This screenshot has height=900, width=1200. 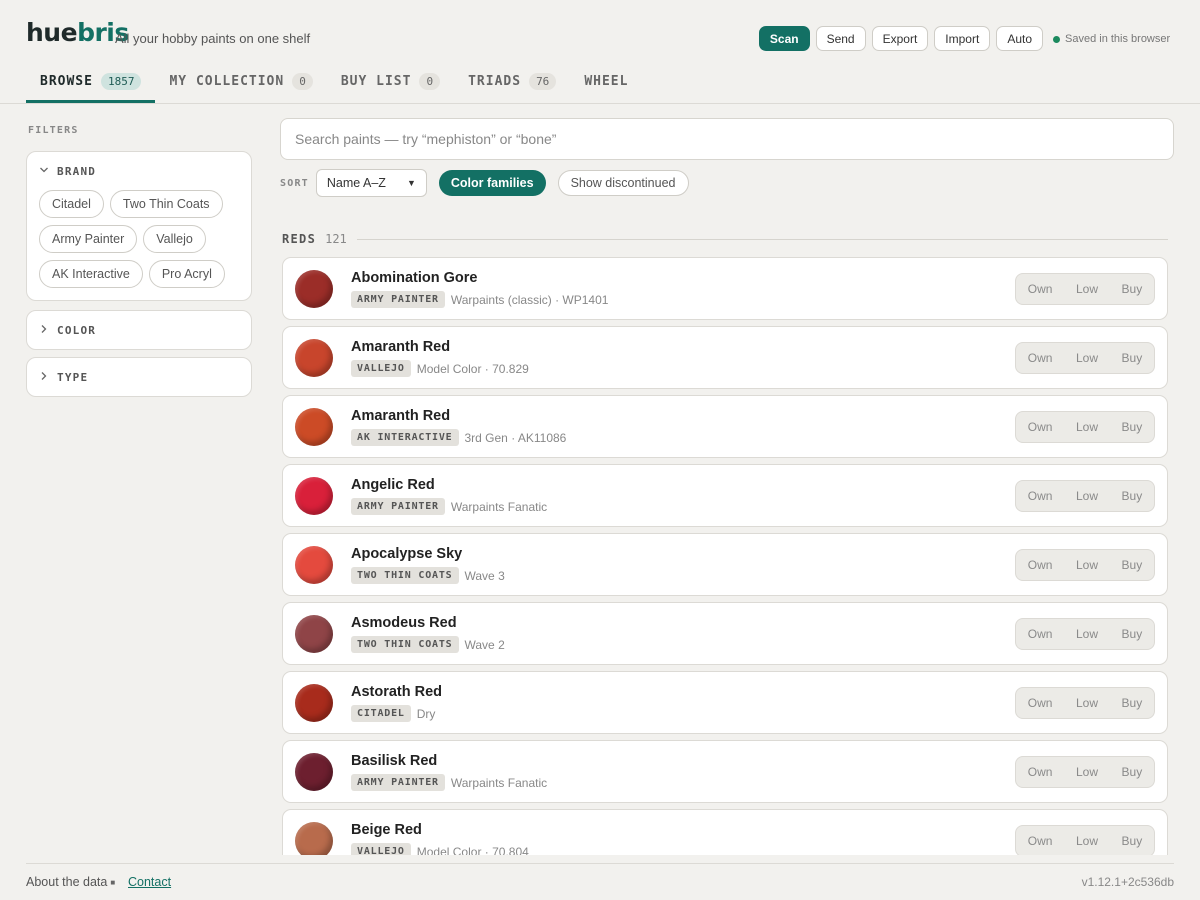 I want to click on paint-range: Warpaints (classic) · WP1401, so click(x=529, y=299).